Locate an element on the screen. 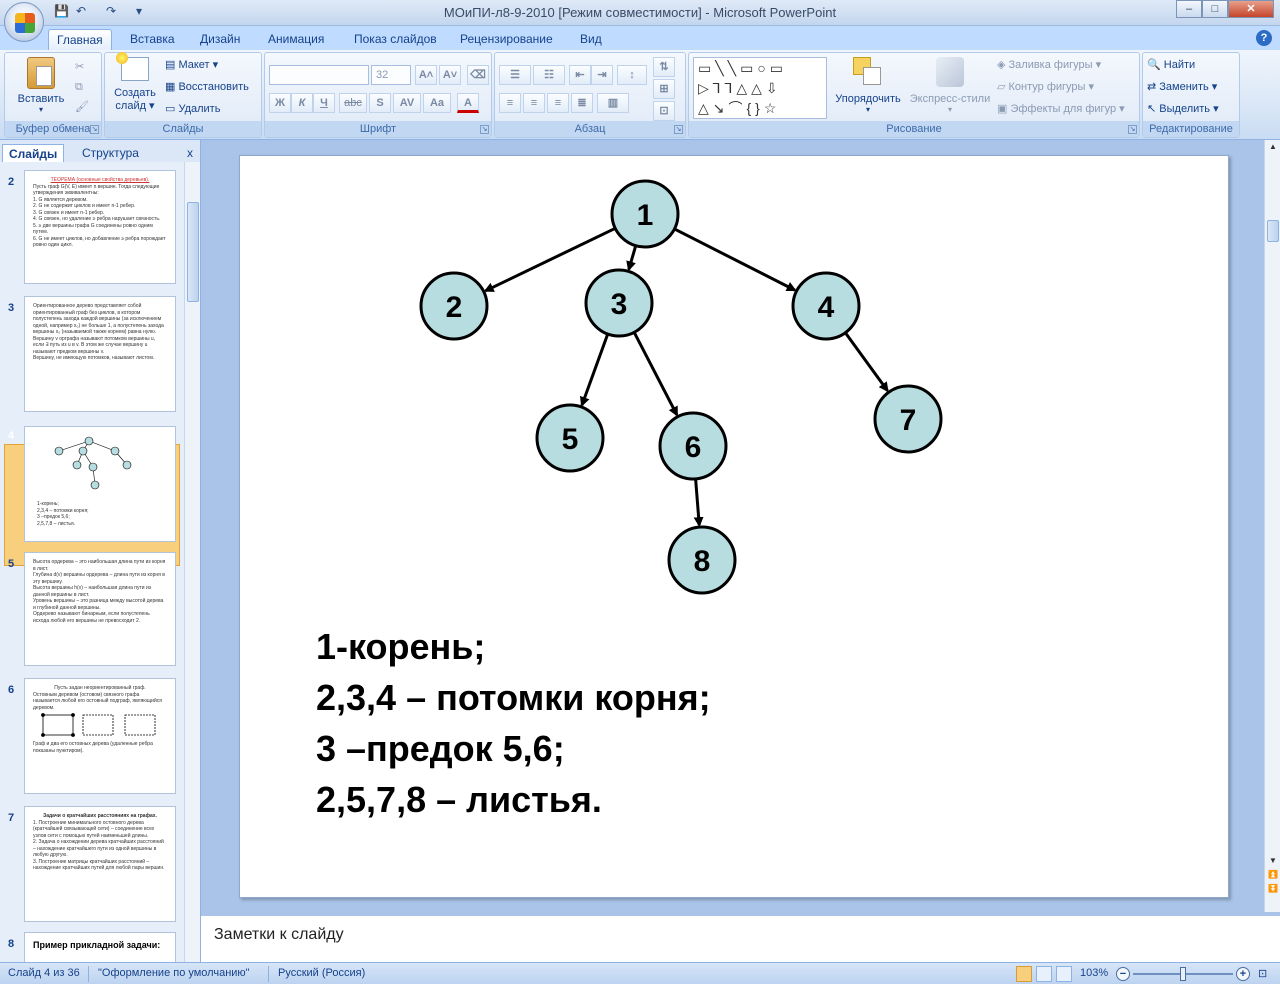  tab-animation: Анимация is located at coordinates (296, 39).